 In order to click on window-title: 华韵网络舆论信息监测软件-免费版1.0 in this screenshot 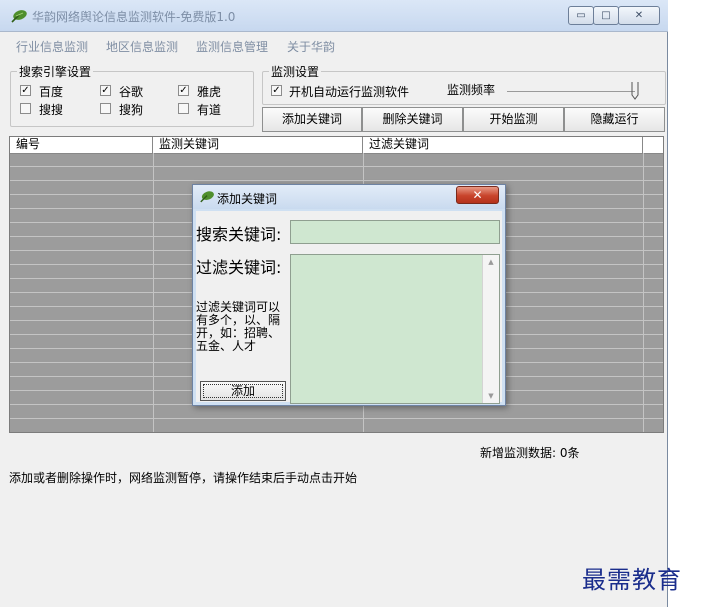, I will do `click(134, 17)`.